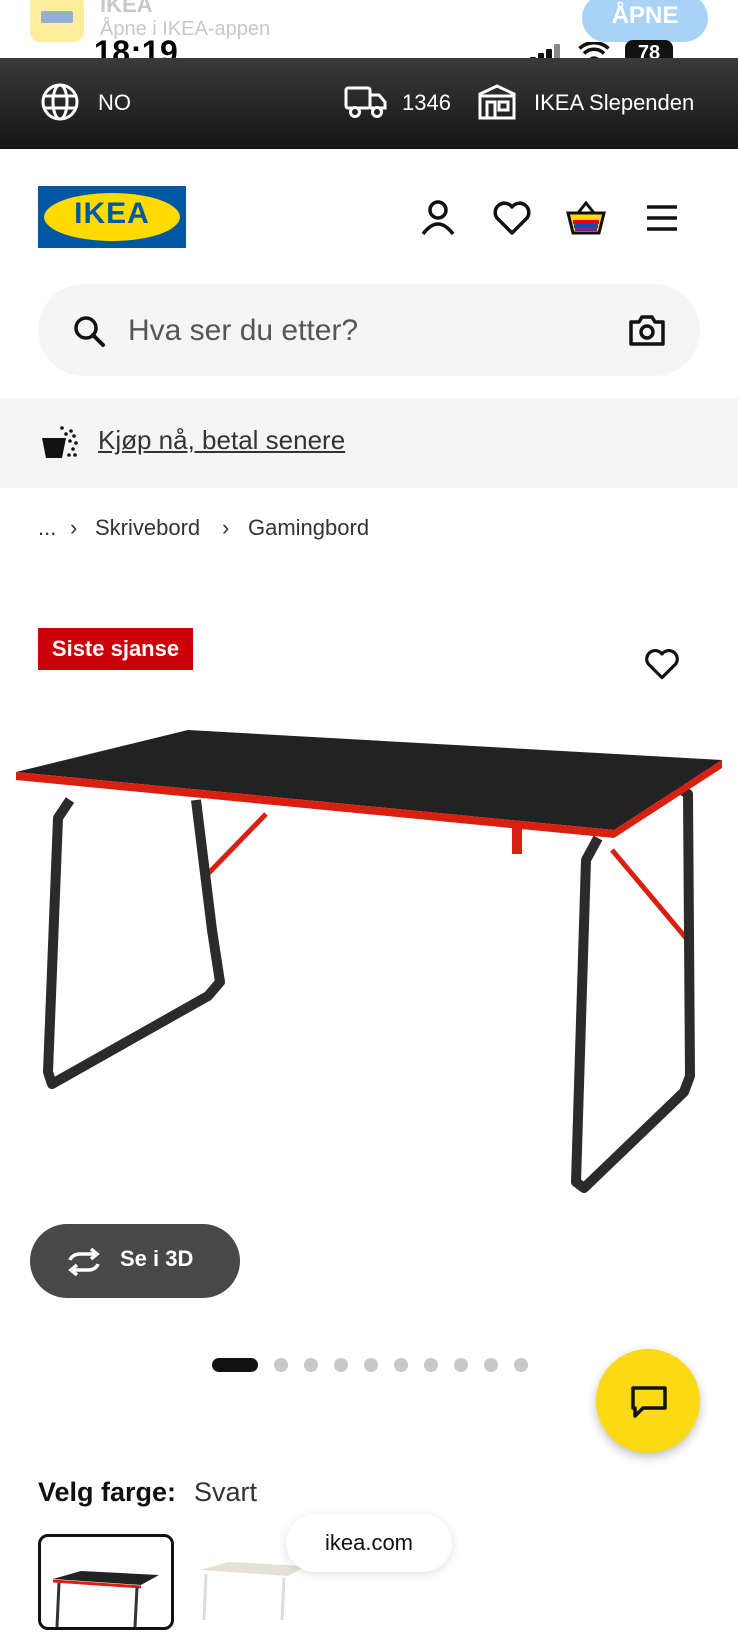 This screenshot has width=738, height=1632. I want to click on payment-basket-icon, so click(60, 442).